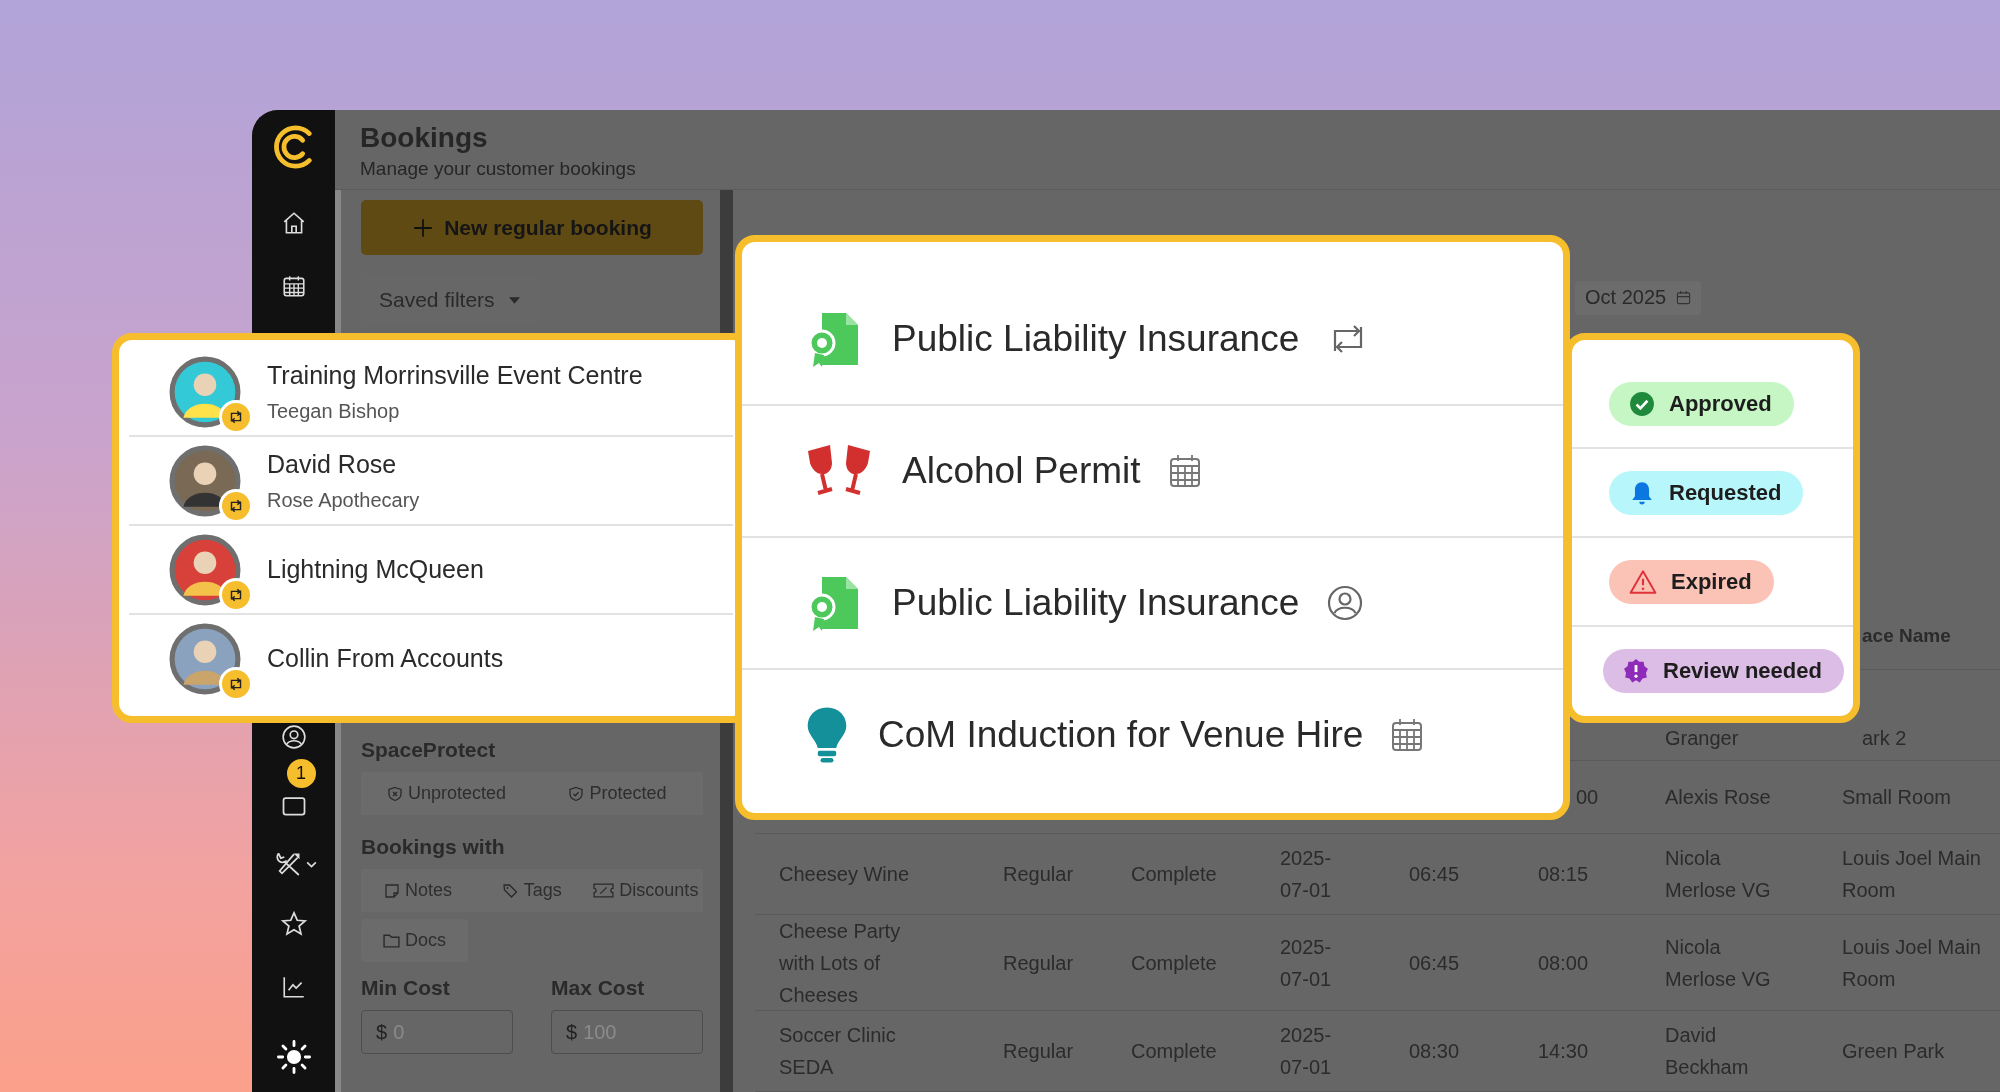  What do you see at coordinates (1152, 472) in the screenshot?
I see `document-row: Alcohol Permit` at bounding box center [1152, 472].